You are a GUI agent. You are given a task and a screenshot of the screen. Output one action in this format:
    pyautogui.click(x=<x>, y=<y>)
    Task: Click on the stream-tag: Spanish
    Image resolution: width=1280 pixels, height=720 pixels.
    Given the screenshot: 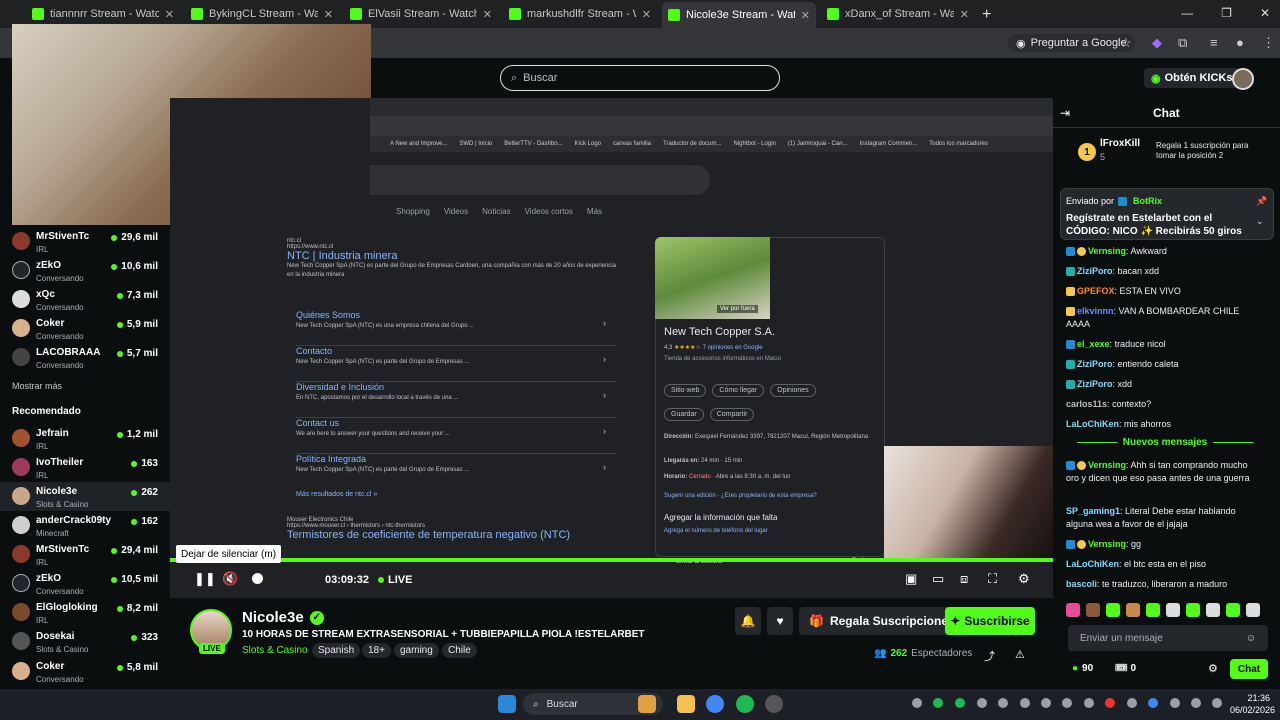 What is the action you would take?
    pyautogui.click(x=336, y=650)
    